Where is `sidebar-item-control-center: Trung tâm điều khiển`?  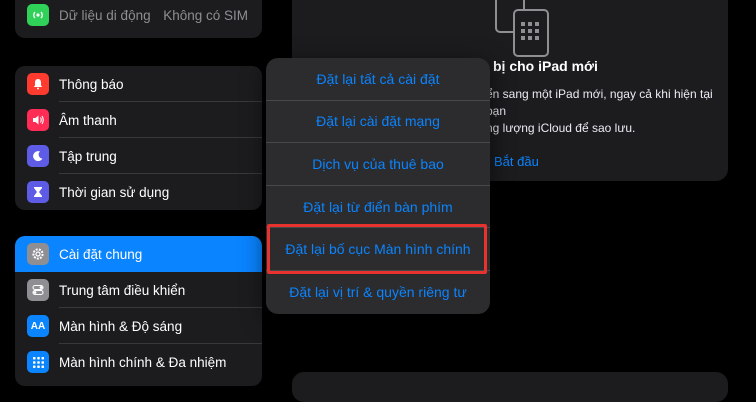
sidebar-item-control-center: Trung tâm điều khiển is located at coordinates (138, 290).